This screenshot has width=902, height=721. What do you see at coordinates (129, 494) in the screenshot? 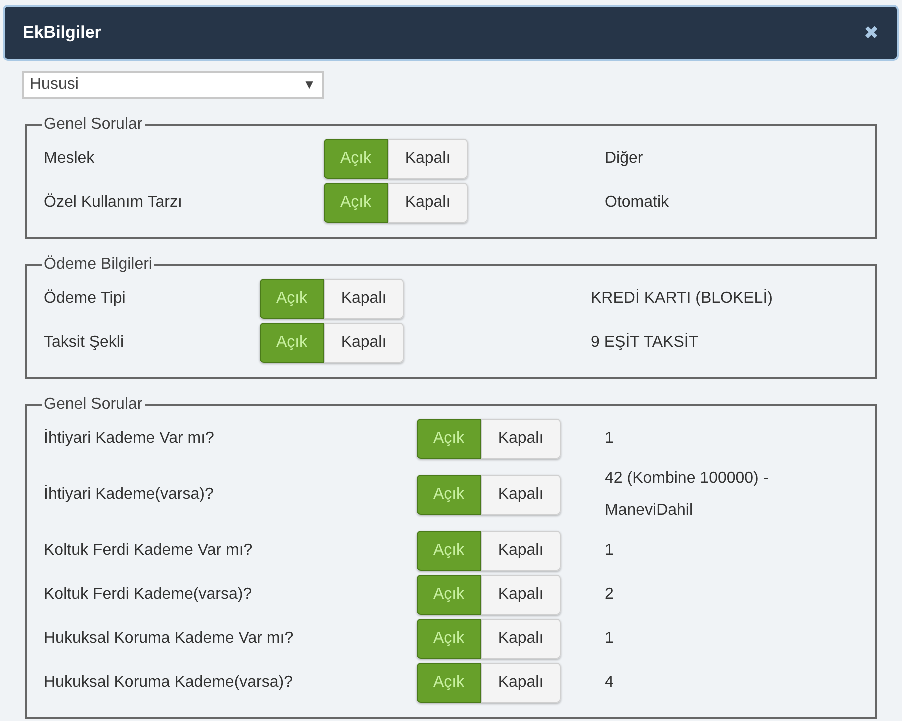
I see `field-label: İhtiyari Kademe(varsa)?` at bounding box center [129, 494].